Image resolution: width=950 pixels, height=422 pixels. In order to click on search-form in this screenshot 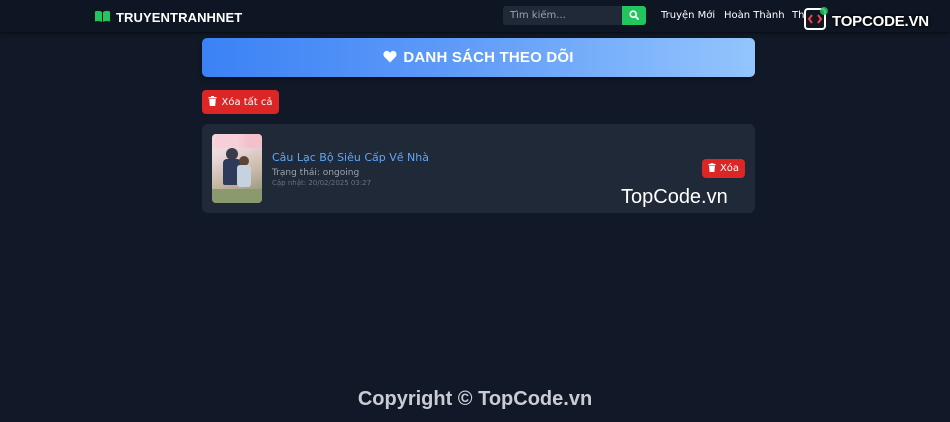, I will do `click(574, 15)`.